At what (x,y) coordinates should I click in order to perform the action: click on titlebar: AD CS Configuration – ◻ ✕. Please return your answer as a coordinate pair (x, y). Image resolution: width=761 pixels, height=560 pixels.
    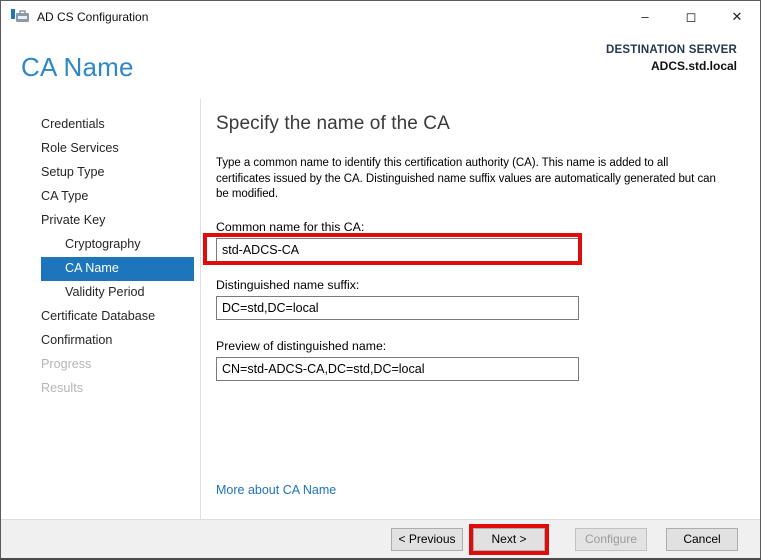
    Looking at the image, I should click on (380, 16).